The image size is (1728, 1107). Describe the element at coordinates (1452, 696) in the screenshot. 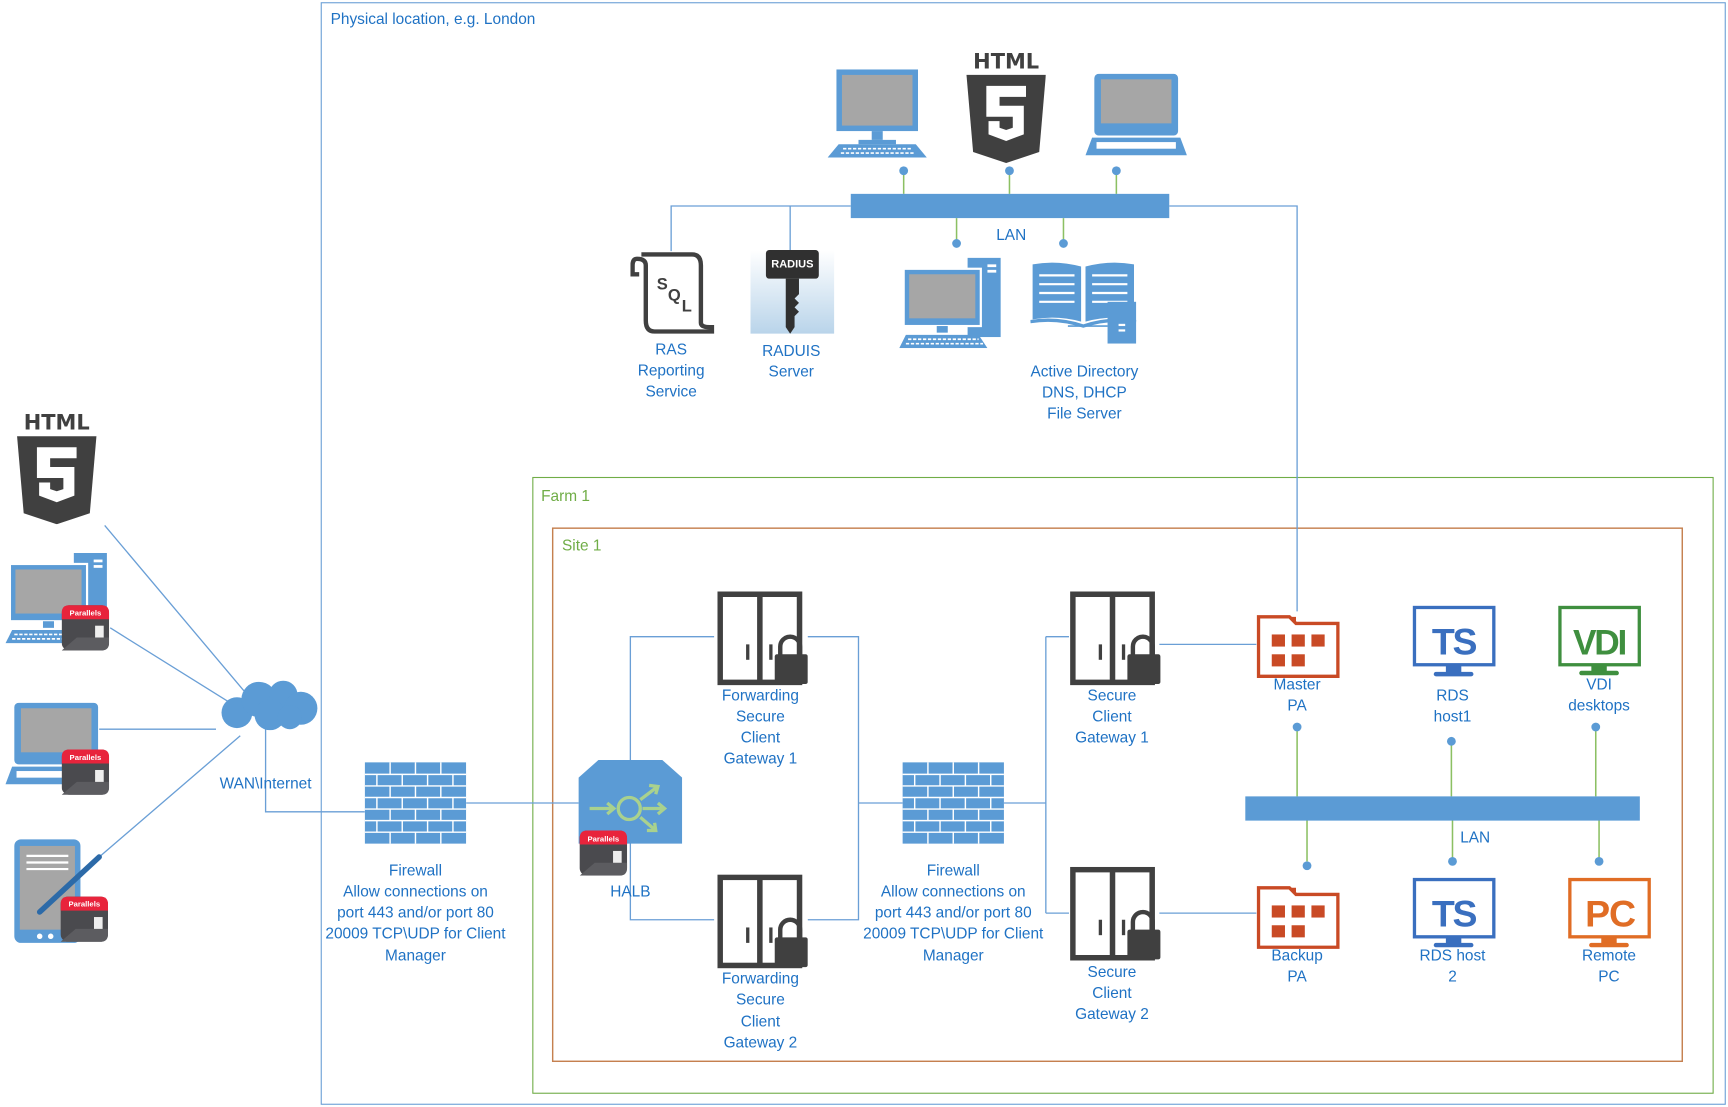

I see `rds-host-1-label-line: RDS` at that location.